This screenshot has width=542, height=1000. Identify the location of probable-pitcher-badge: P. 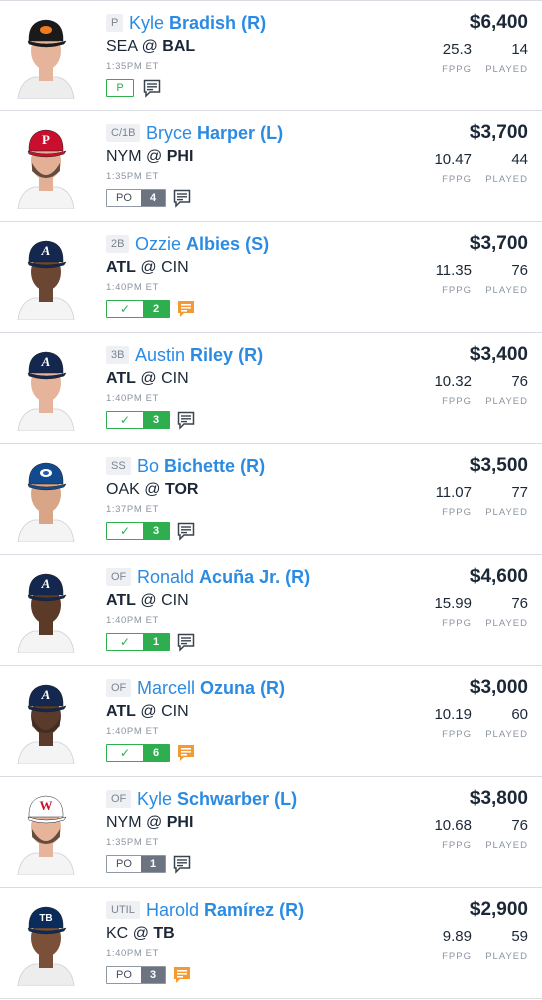
(120, 88).